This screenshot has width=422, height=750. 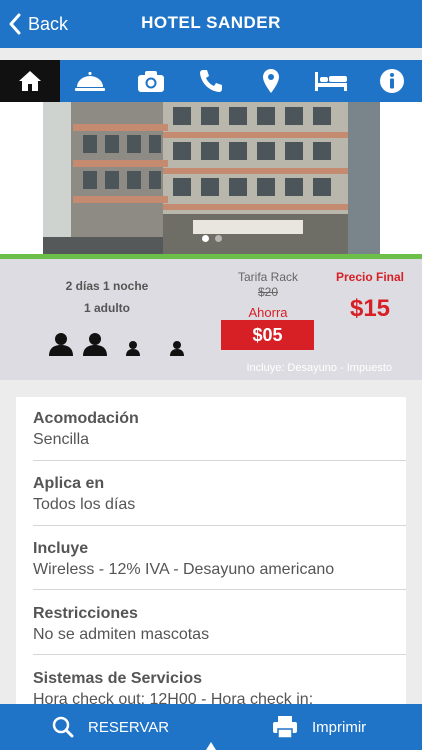 I want to click on carousel-indicator, so click(x=211, y=238).